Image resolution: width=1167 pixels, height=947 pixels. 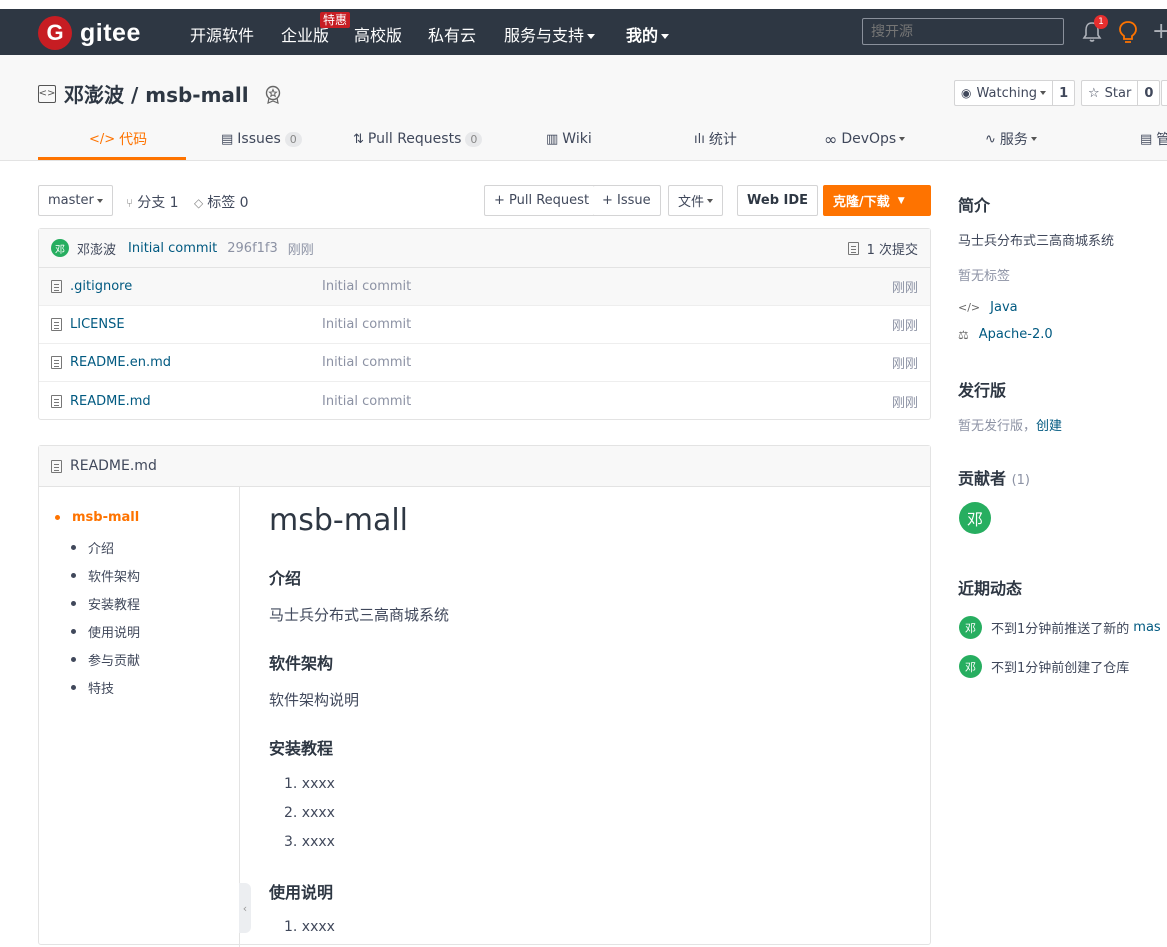 I want to click on toc-item: 特技, so click(x=92, y=687).